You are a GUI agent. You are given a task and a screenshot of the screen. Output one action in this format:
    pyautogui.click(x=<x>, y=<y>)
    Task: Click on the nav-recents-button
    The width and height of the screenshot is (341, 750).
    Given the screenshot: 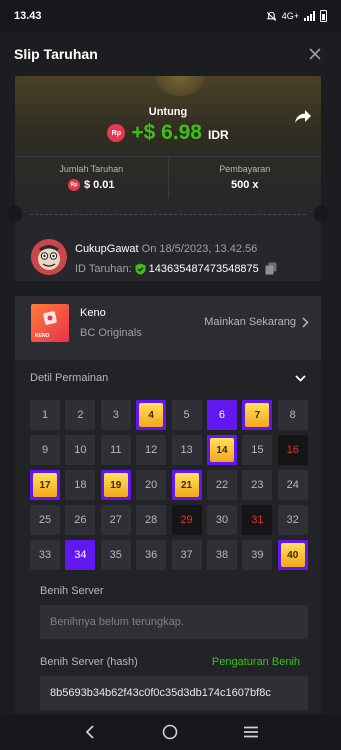 What is the action you would take?
    pyautogui.click(x=251, y=732)
    